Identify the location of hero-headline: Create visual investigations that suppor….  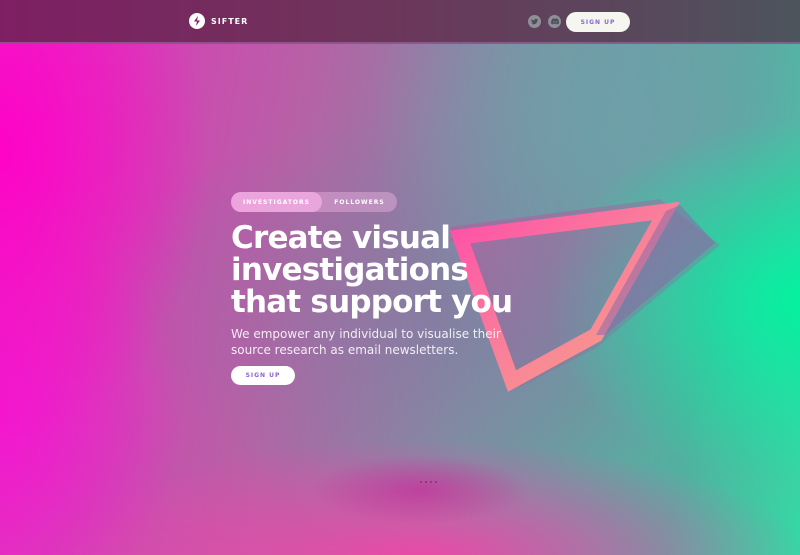
(381, 270).